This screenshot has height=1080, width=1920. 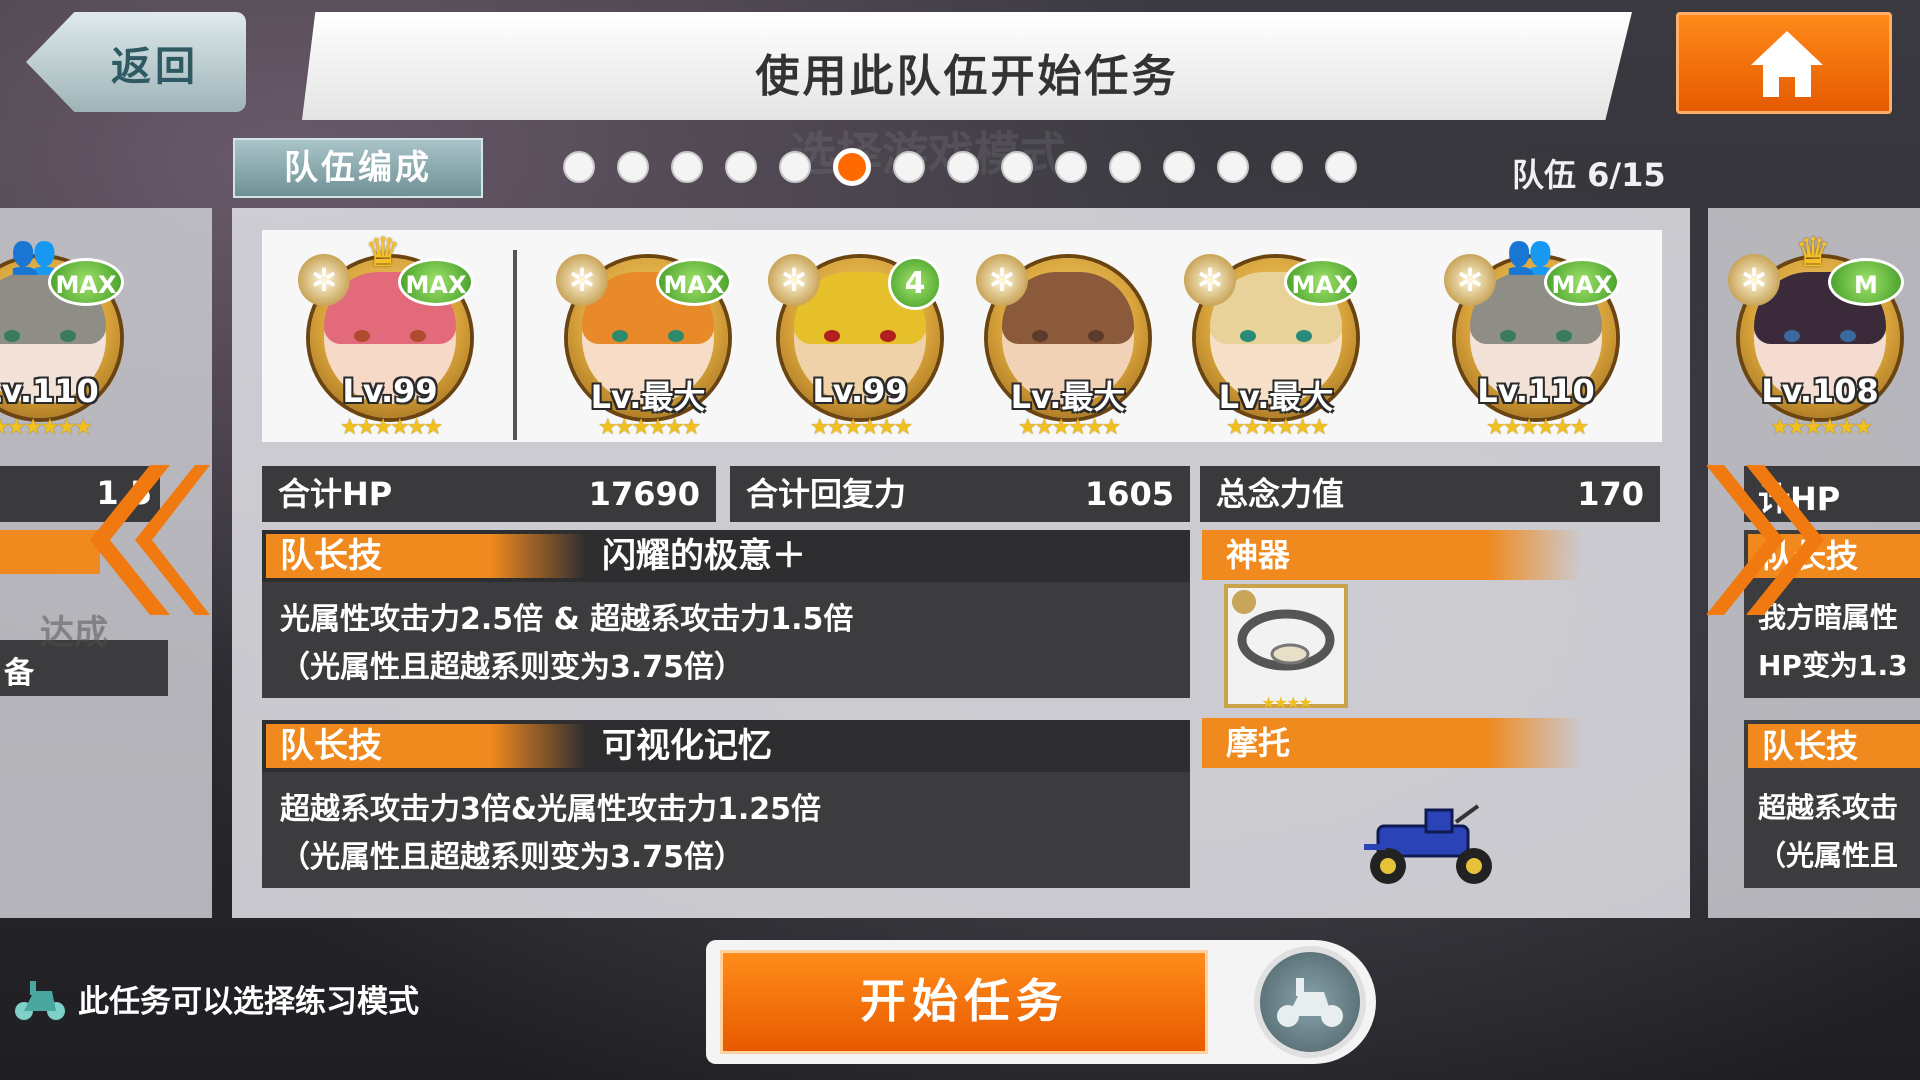 I want to click on page-title: 使用此队伍开始任务, so click(x=967, y=76).